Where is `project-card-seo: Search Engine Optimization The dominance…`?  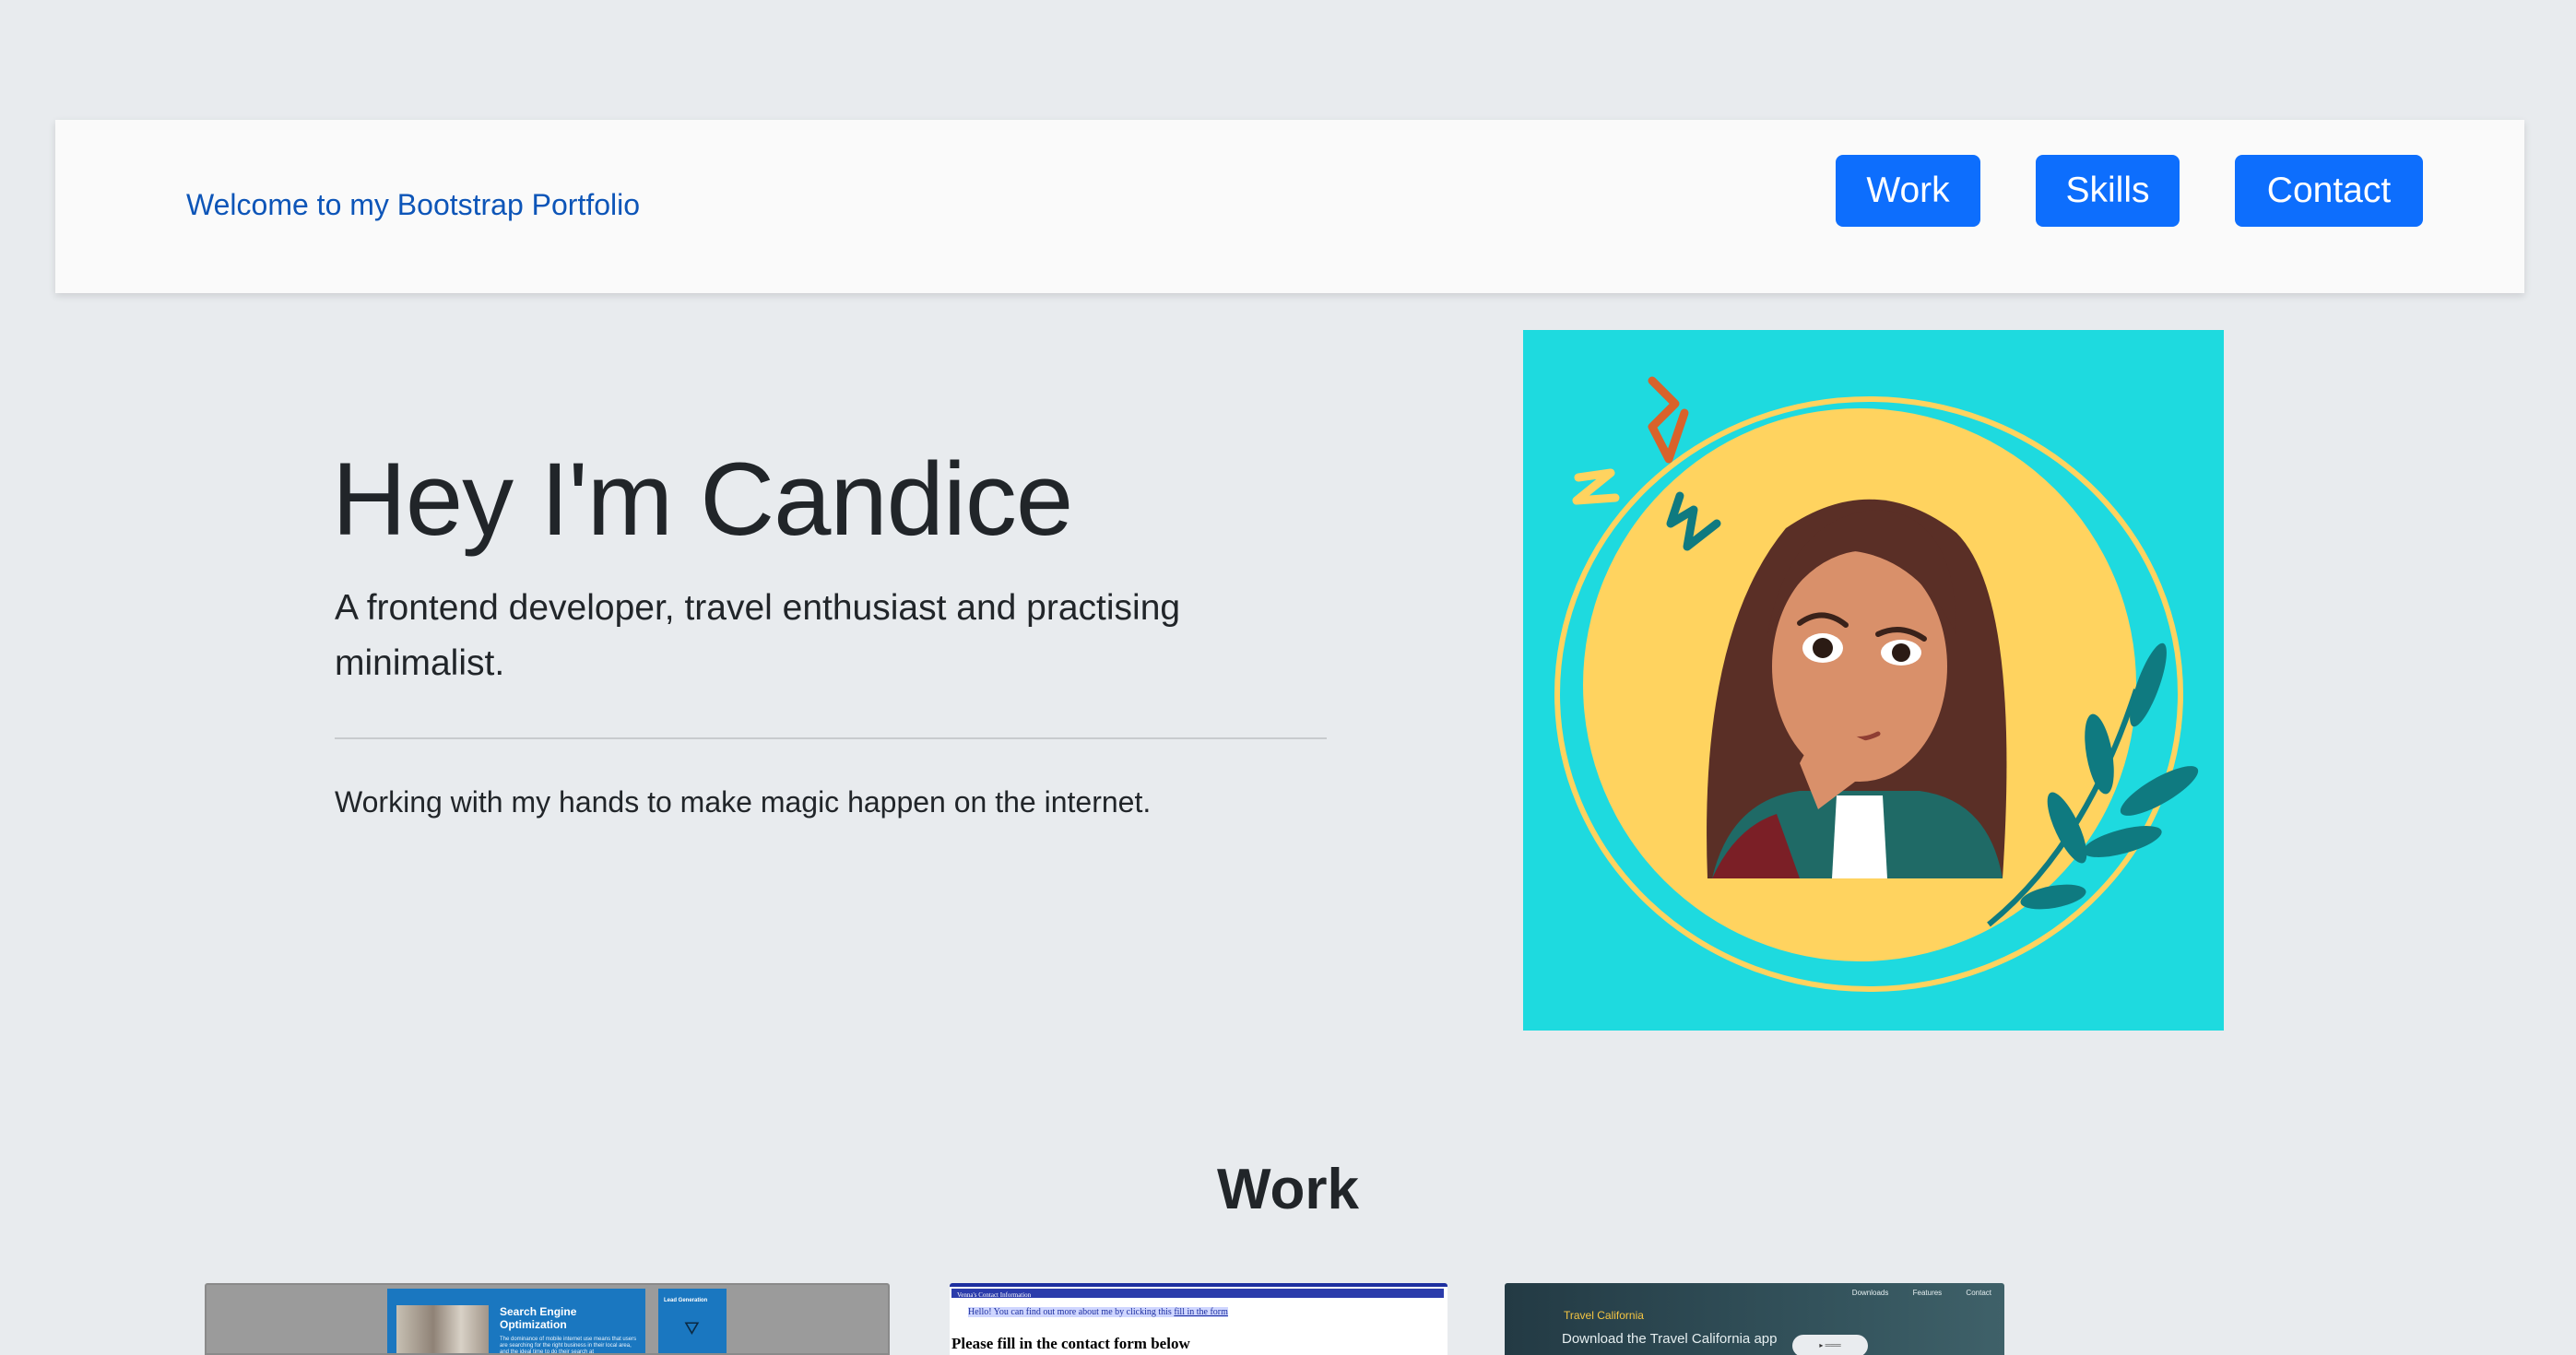
project-card-seo: Search Engine Optimization The dominance… is located at coordinates (547, 1319).